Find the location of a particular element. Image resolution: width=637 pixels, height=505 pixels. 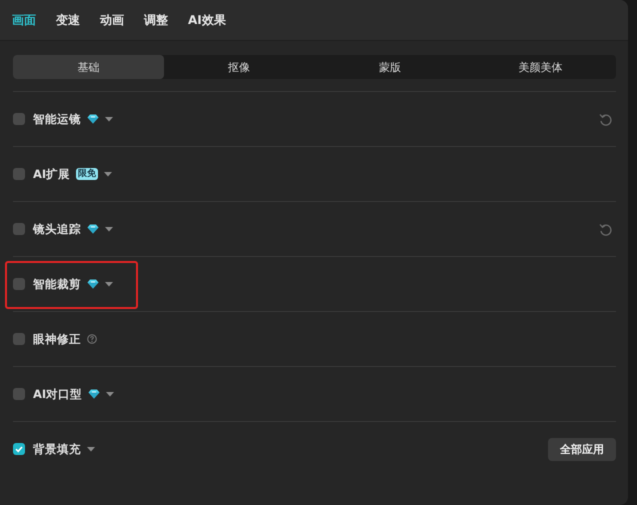

option-label: AI扩展 is located at coordinates (51, 174).